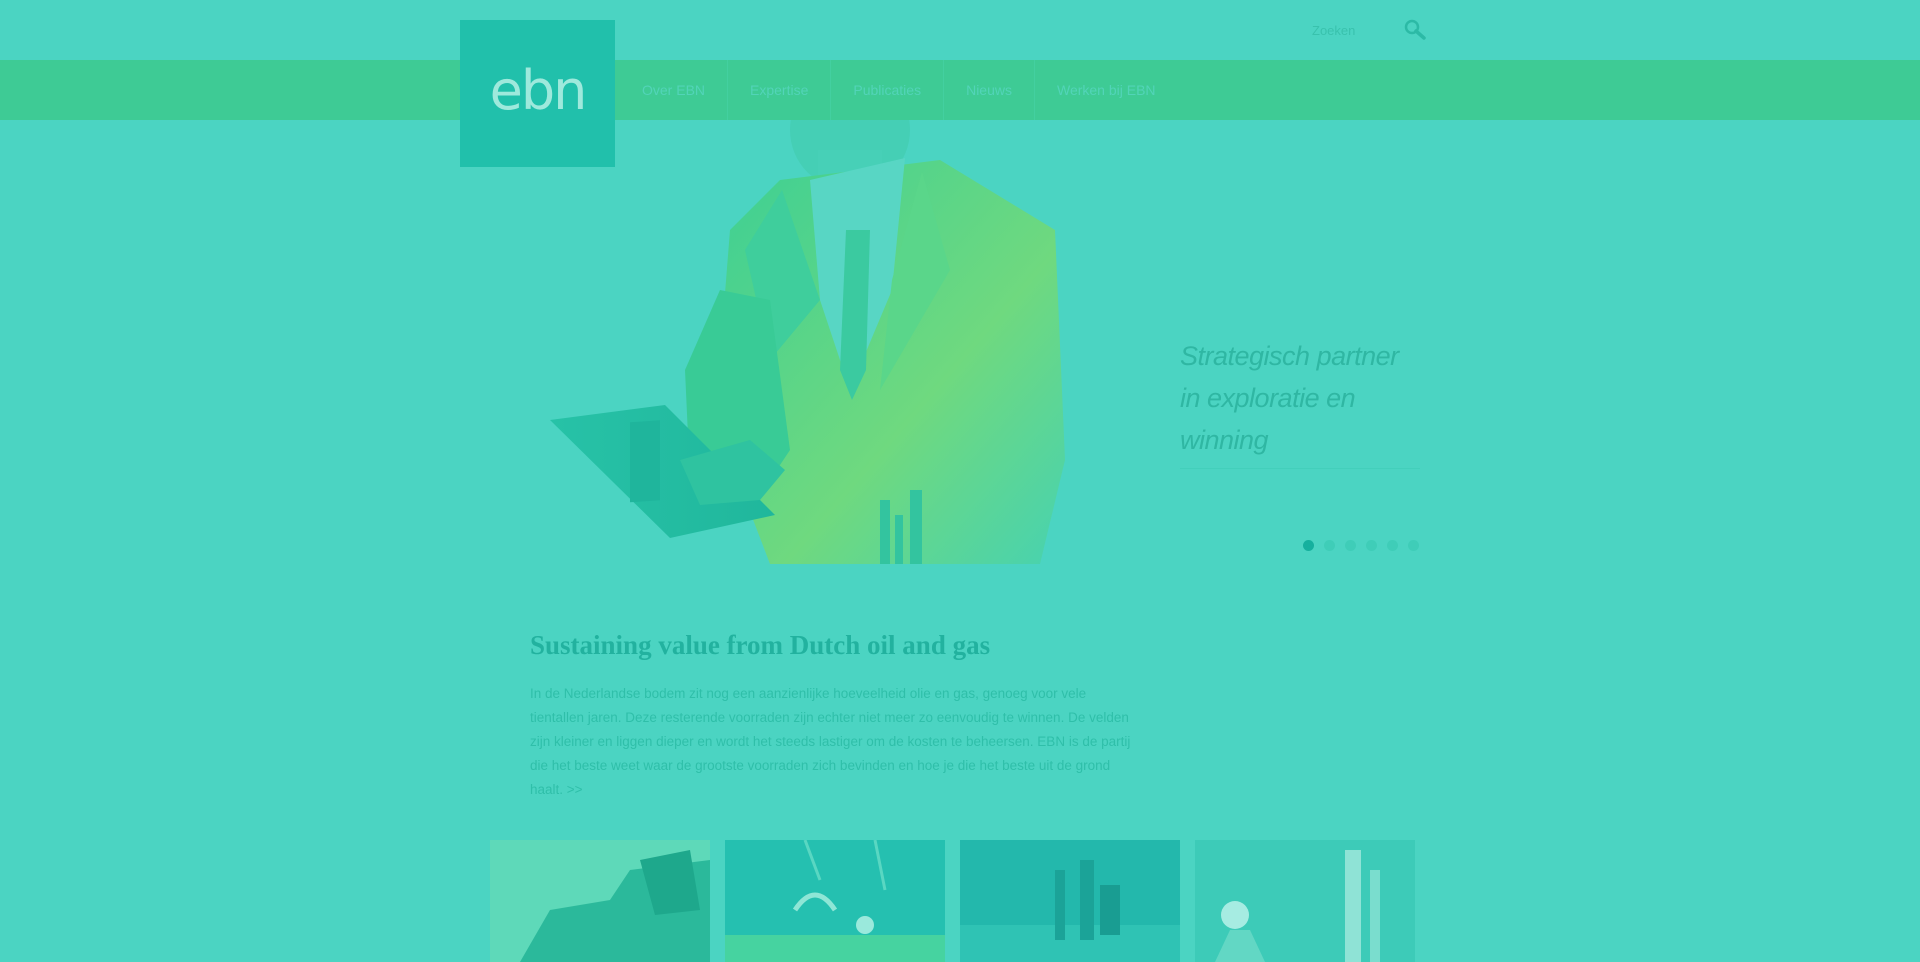 The height and width of the screenshot is (962, 1920). What do you see at coordinates (886, 90) in the screenshot?
I see `nav-item-publicaties: Publicaties` at bounding box center [886, 90].